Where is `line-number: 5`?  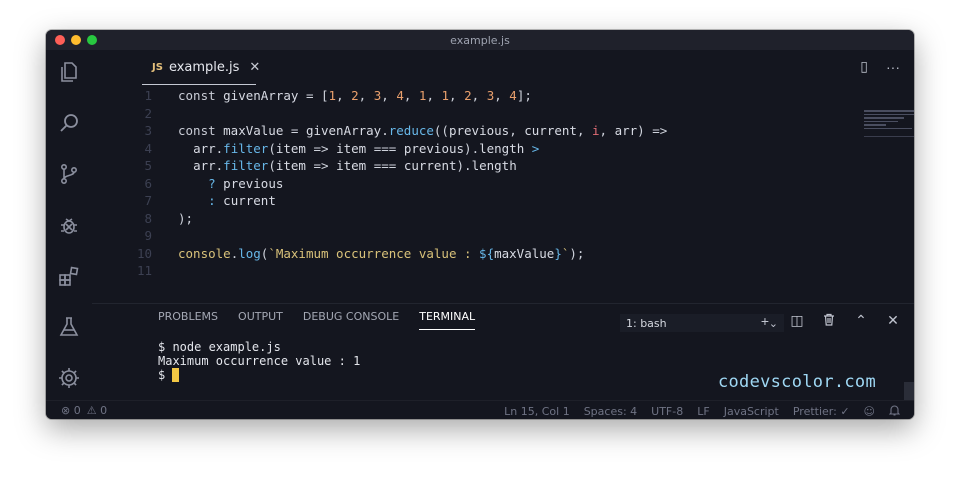
line-number: 5 is located at coordinates (148, 165).